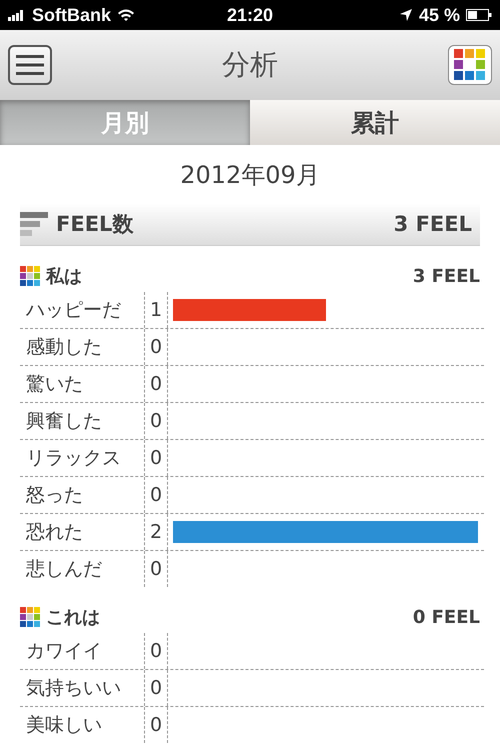 The width and height of the screenshot is (500, 750). I want to click on section-total: 0 FEEL, so click(446, 617).